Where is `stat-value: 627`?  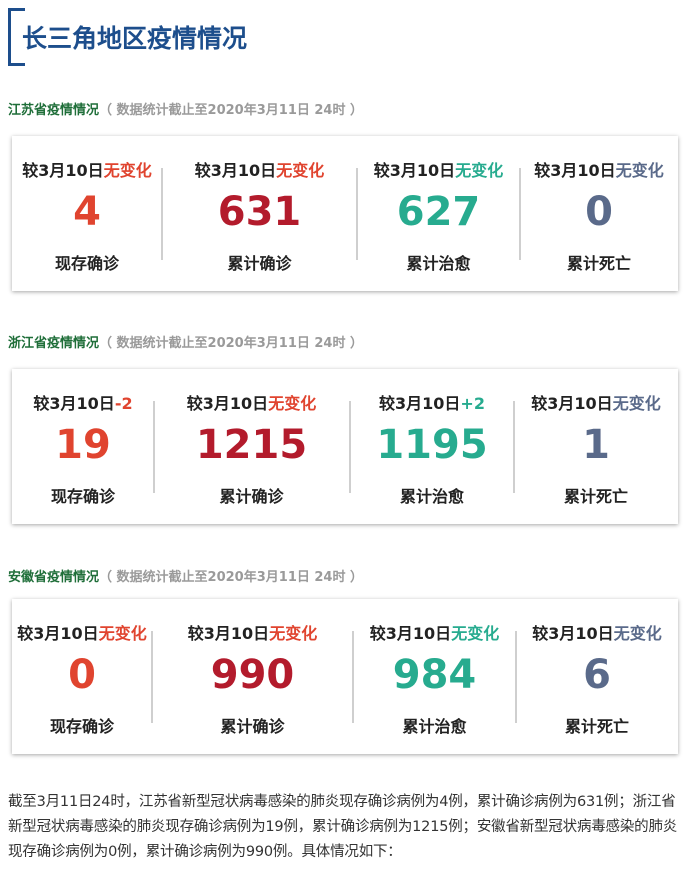
stat-value: 627 is located at coordinates (438, 212).